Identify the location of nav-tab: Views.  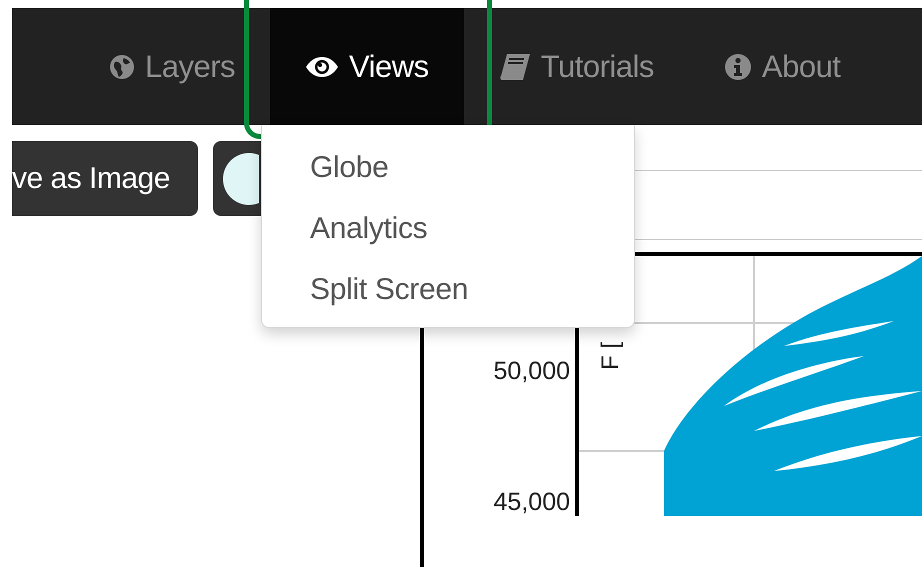
(367, 66).